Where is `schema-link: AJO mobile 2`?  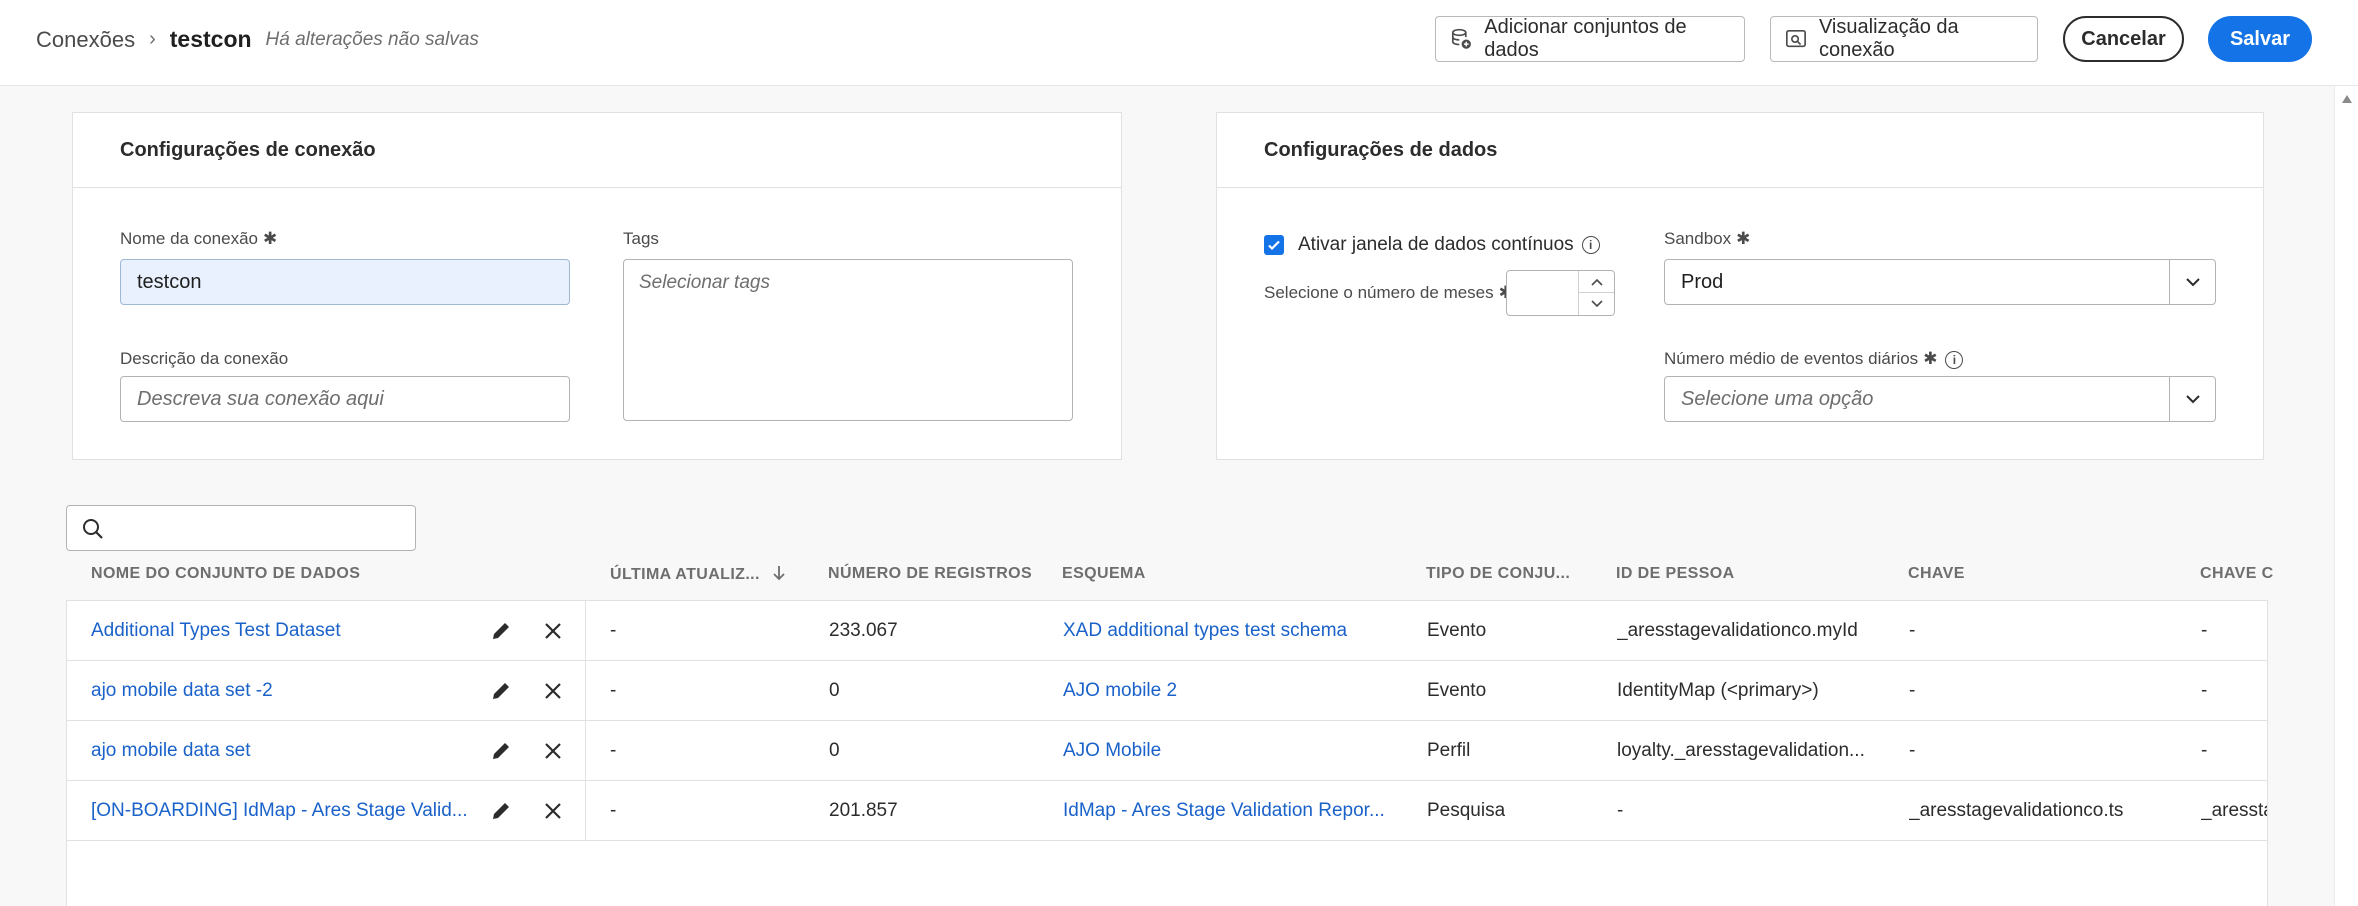
schema-link: AJO mobile 2 is located at coordinates (1233, 691).